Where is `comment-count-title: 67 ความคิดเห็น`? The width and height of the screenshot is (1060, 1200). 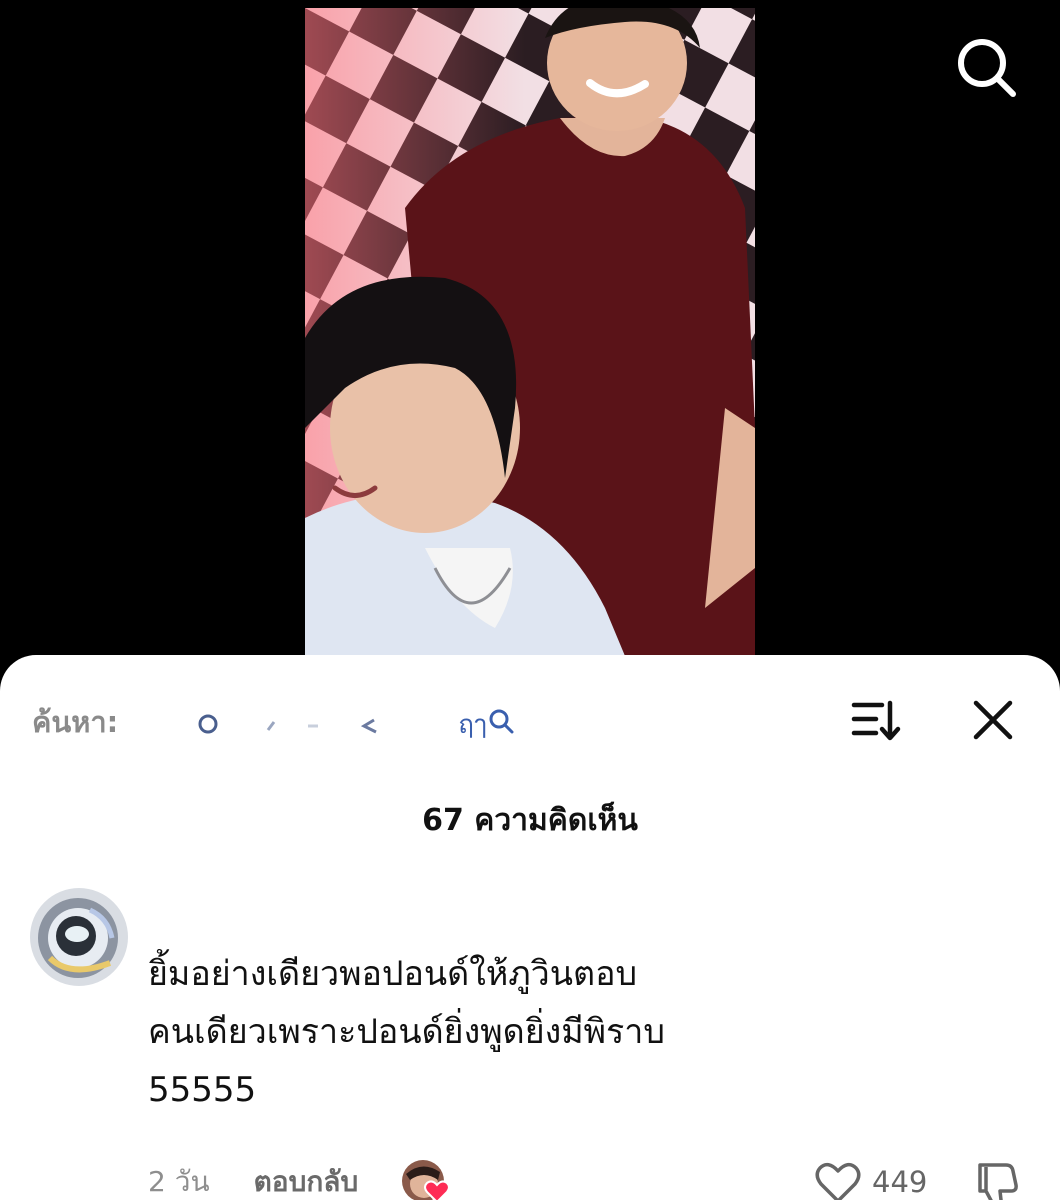 comment-count-title: 67 ความคิดเห็น is located at coordinates (530, 820).